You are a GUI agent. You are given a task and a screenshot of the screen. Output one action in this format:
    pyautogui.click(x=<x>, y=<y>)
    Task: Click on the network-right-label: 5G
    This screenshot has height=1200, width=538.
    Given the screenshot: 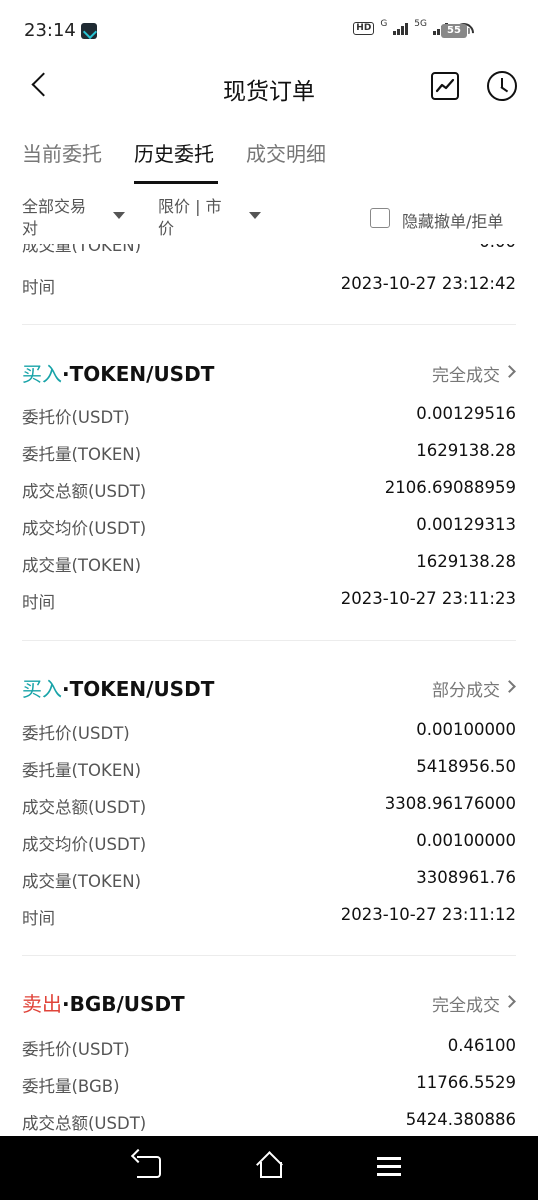 What is the action you would take?
    pyautogui.click(x=420, y=24)
    